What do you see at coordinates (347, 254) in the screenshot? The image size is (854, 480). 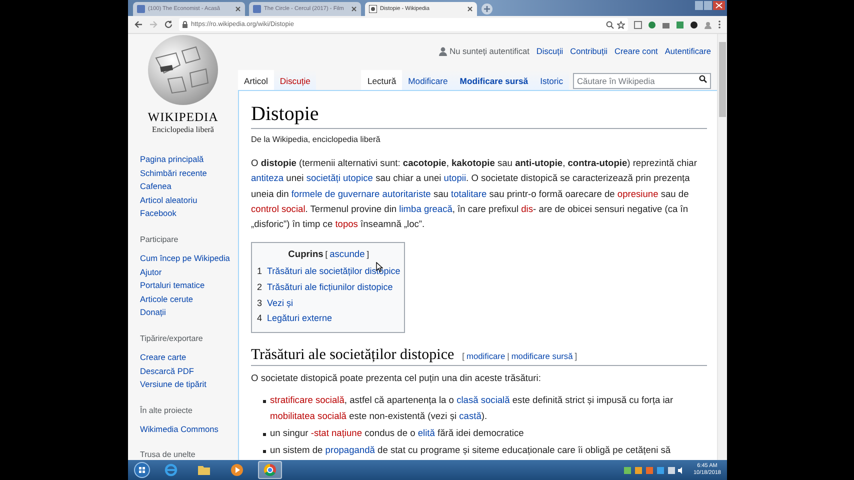 I see `hide-link: ascunde` at bounding box center [347, 254].